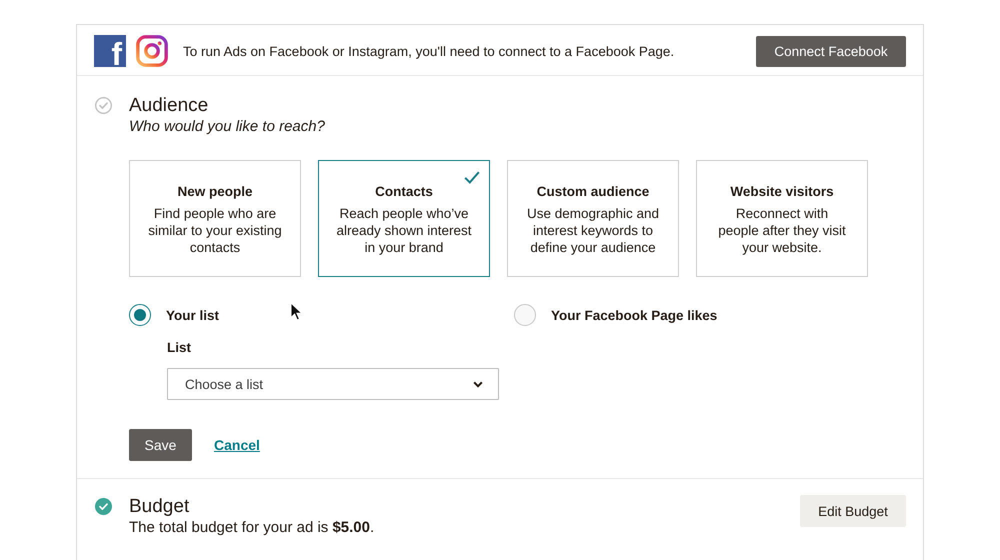 The width and height of the screenshot is (1000, 560). Describe the element at coordinates (428, 51) in the screenshot. I see `connect-message: To run Ads on Facebook or Instagram, you'll need to connect to a Facebook Page.` at that location.